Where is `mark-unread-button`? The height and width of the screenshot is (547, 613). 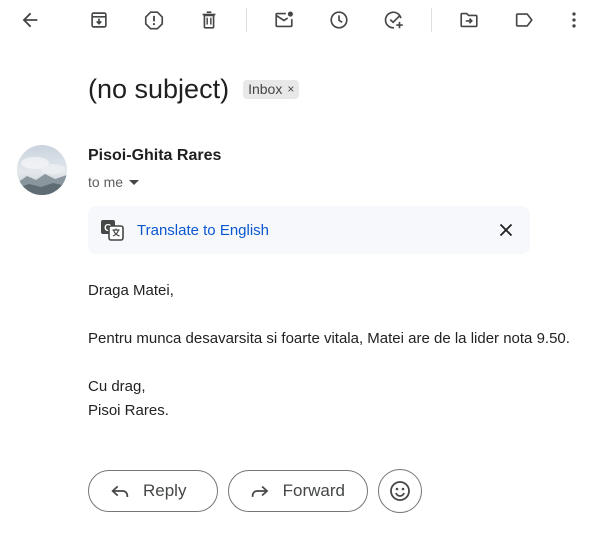 mark-unread-button is located at coordinates (284, 20).